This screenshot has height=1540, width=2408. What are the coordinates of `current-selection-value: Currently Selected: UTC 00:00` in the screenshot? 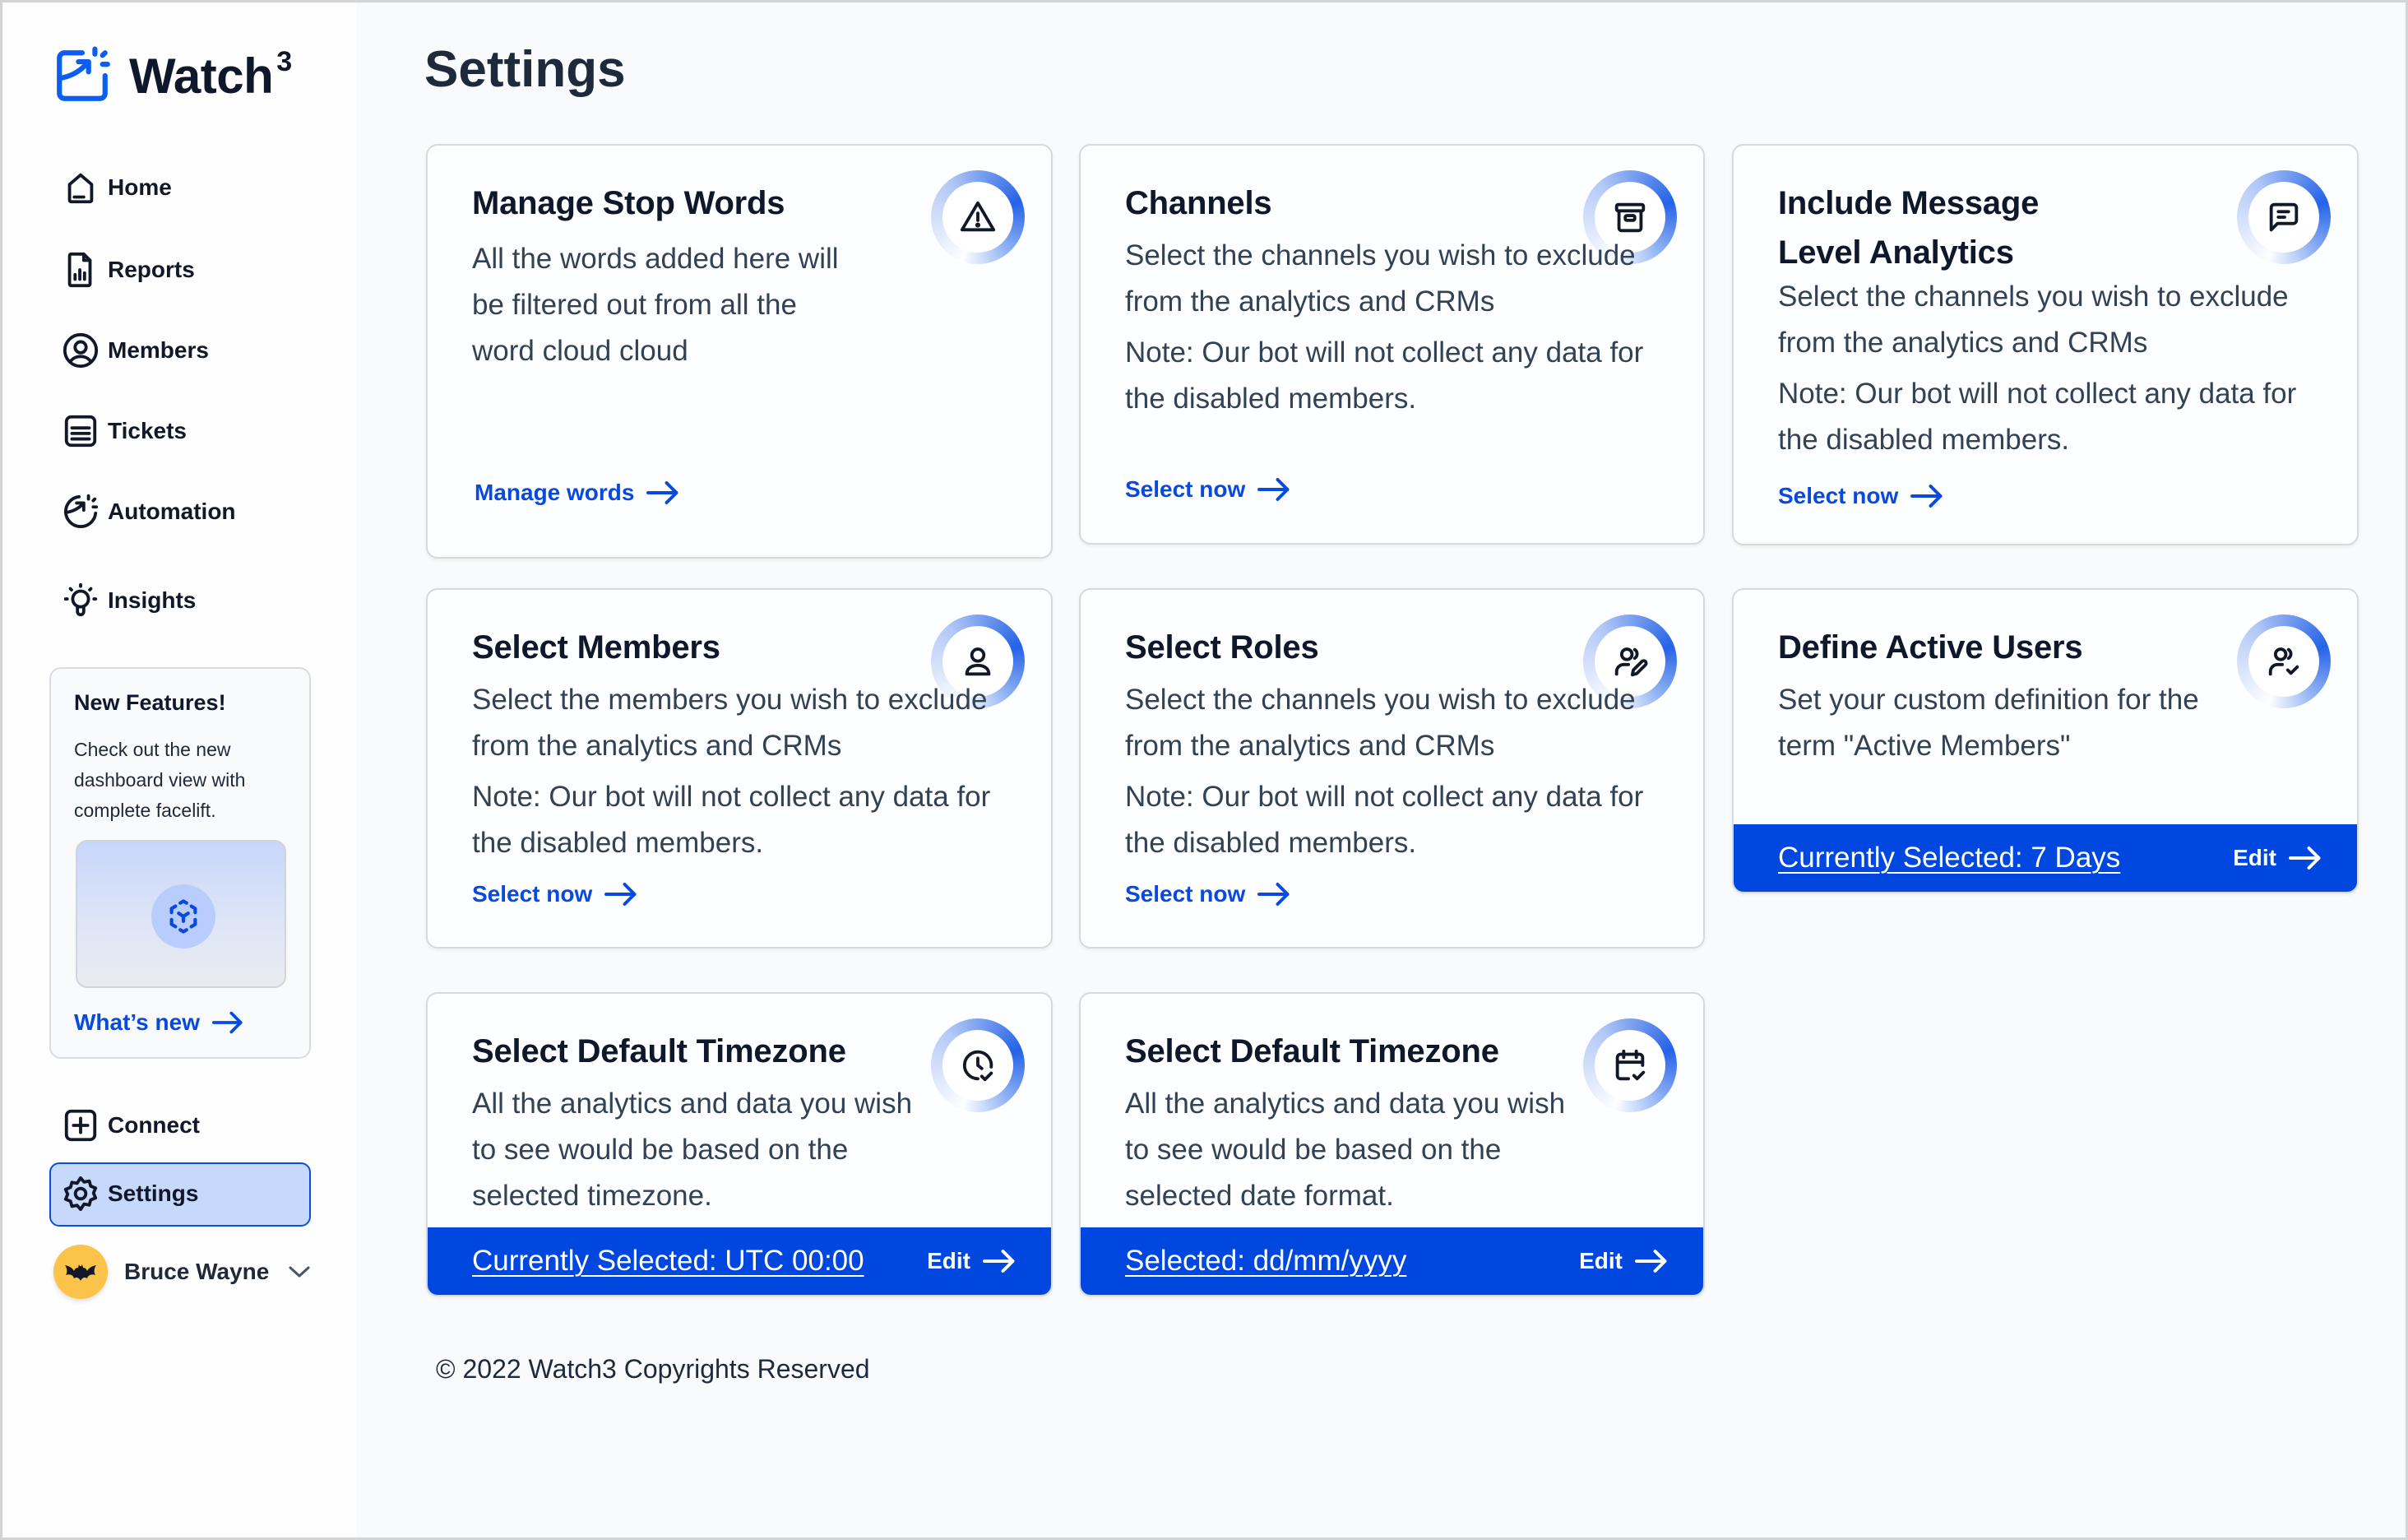 It's located at (668, 1261).